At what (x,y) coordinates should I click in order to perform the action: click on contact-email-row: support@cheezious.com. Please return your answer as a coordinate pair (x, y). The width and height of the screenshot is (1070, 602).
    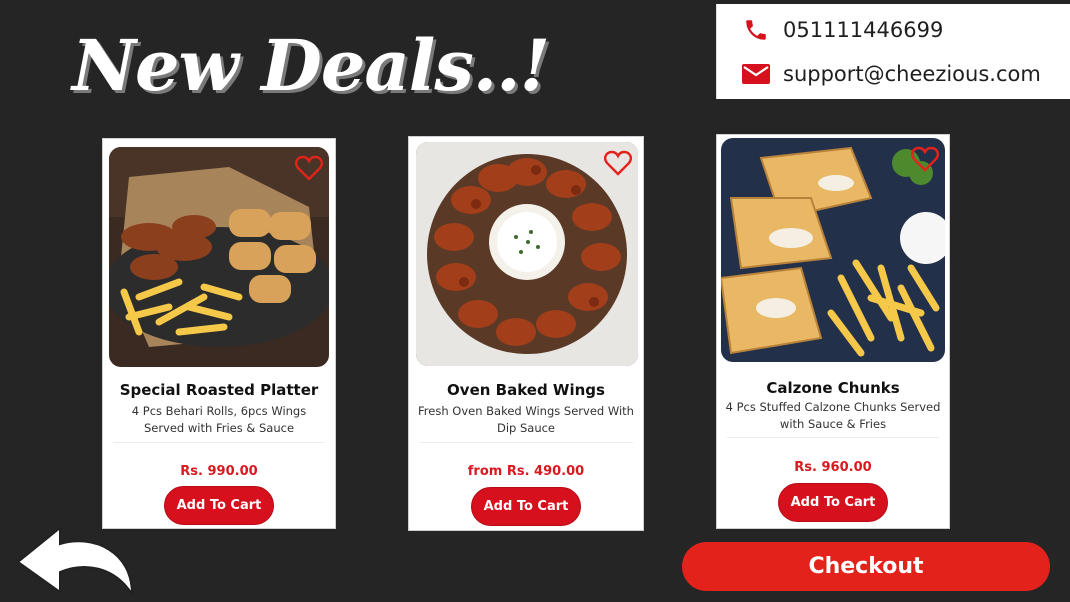
    Looking at the image, I should click on (891, 74).